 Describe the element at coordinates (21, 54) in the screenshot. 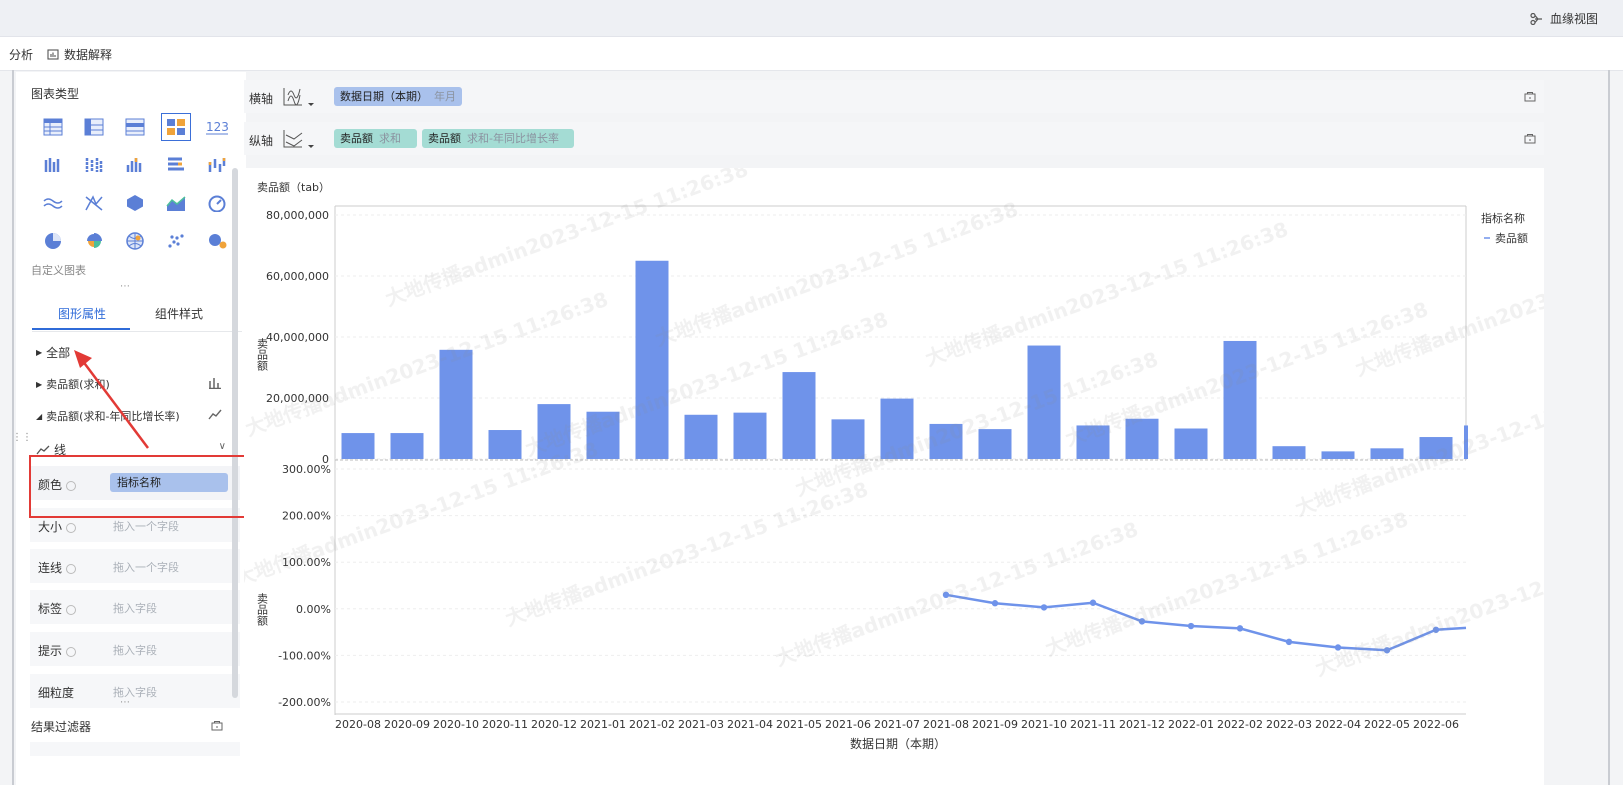

I see `analysis-tab: 分析` at that location.